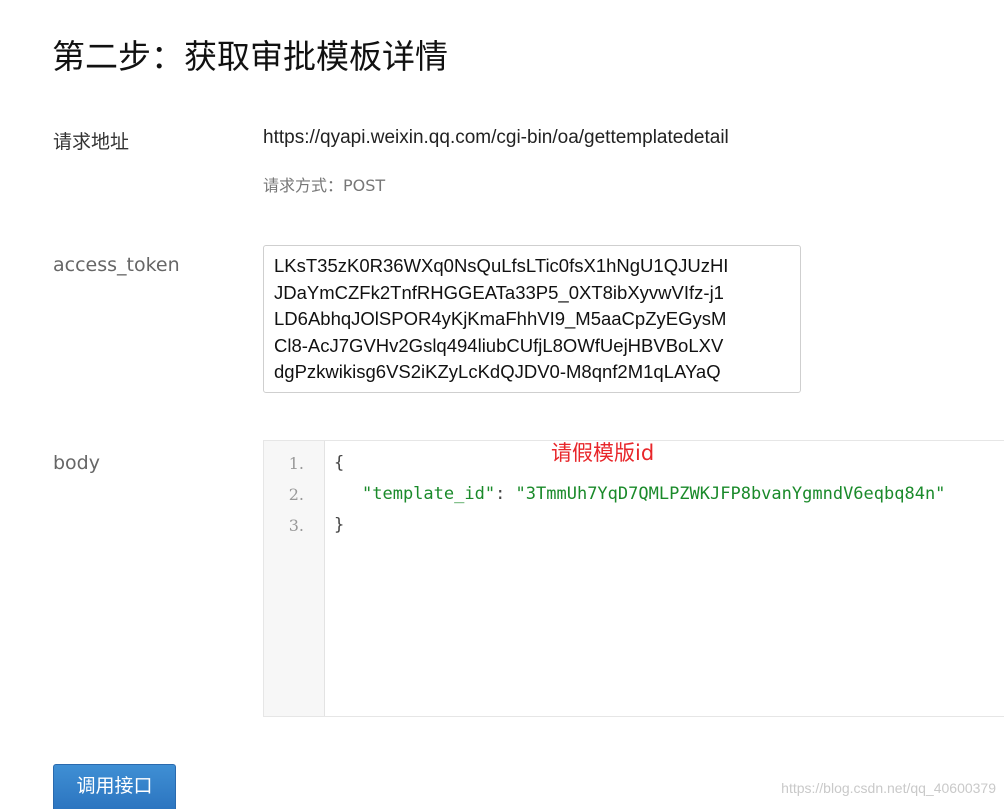  I want to click on code-line-close-brace: }, so click(339, 525).